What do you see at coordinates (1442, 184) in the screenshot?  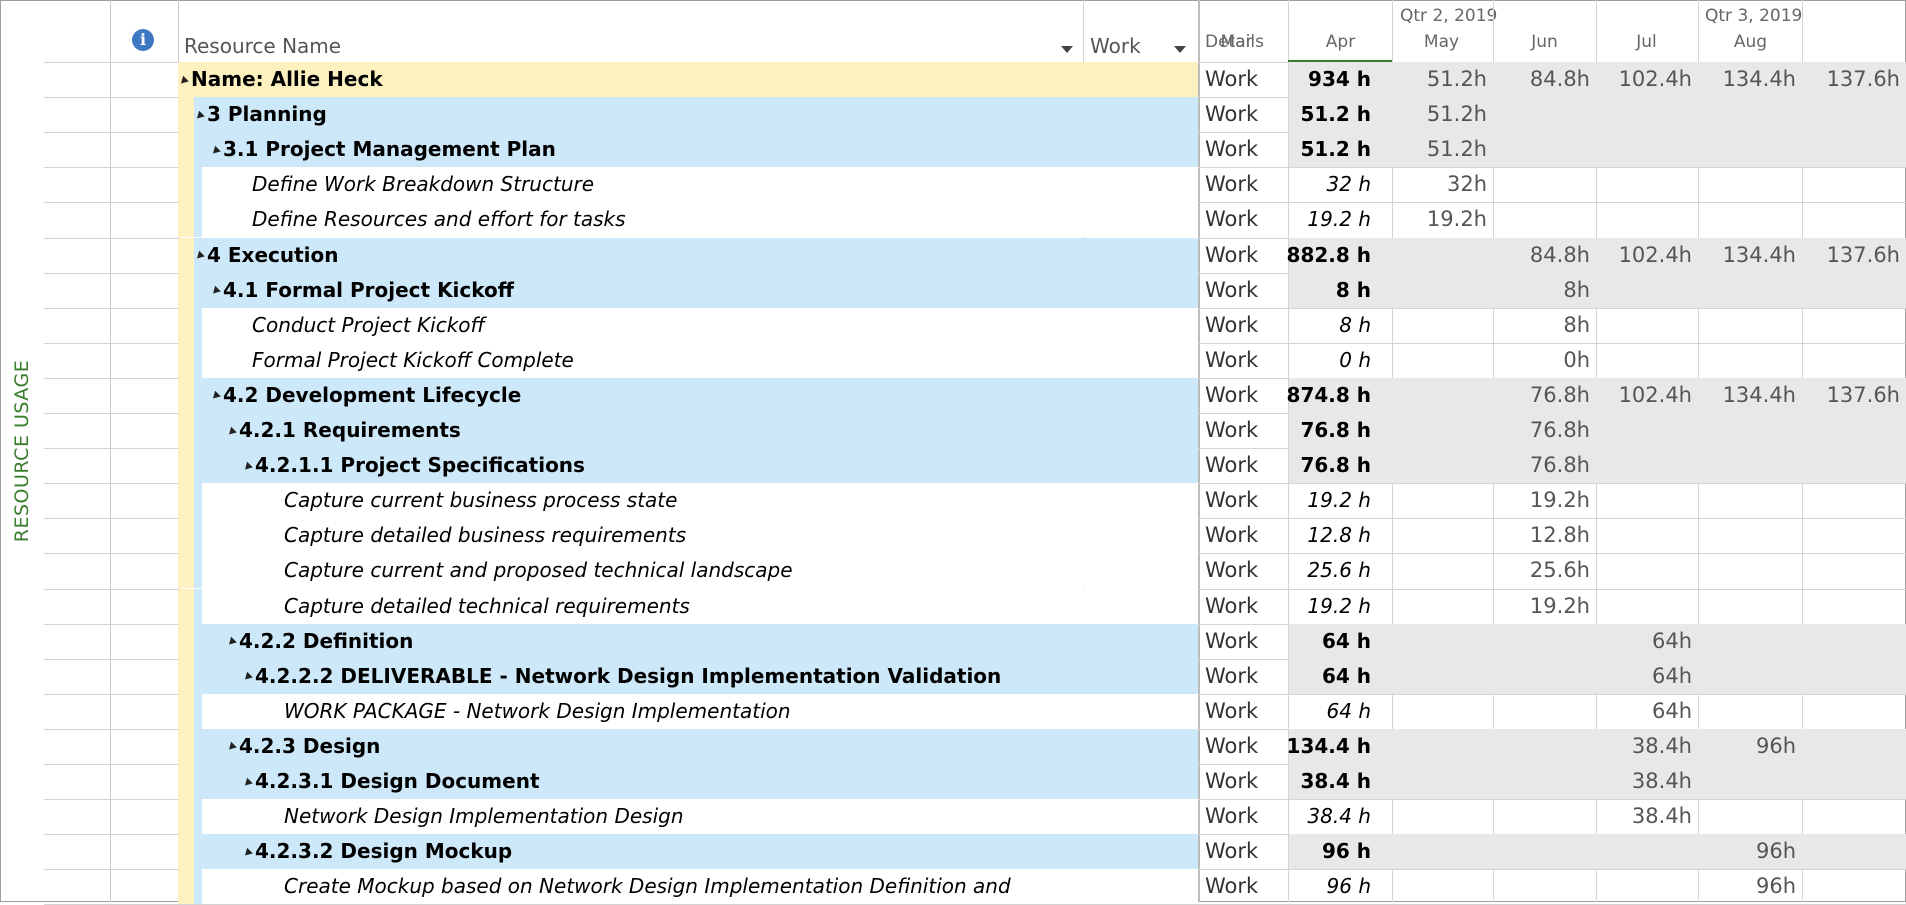 I see `timephased-value: 32h` at bounding box center [1442, 184].